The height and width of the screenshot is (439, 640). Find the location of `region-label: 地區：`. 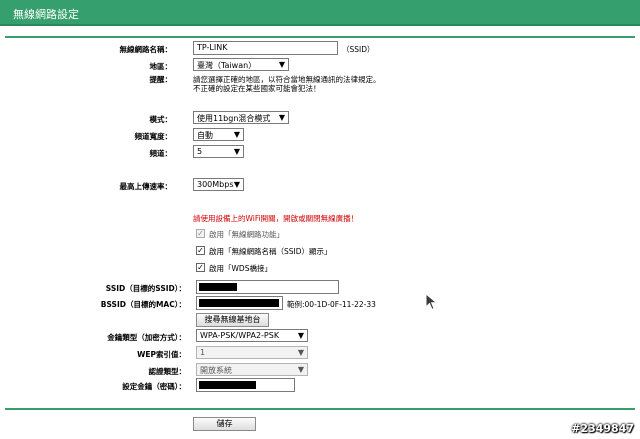

region-label: 地區： is located at coordinates (161, 66).